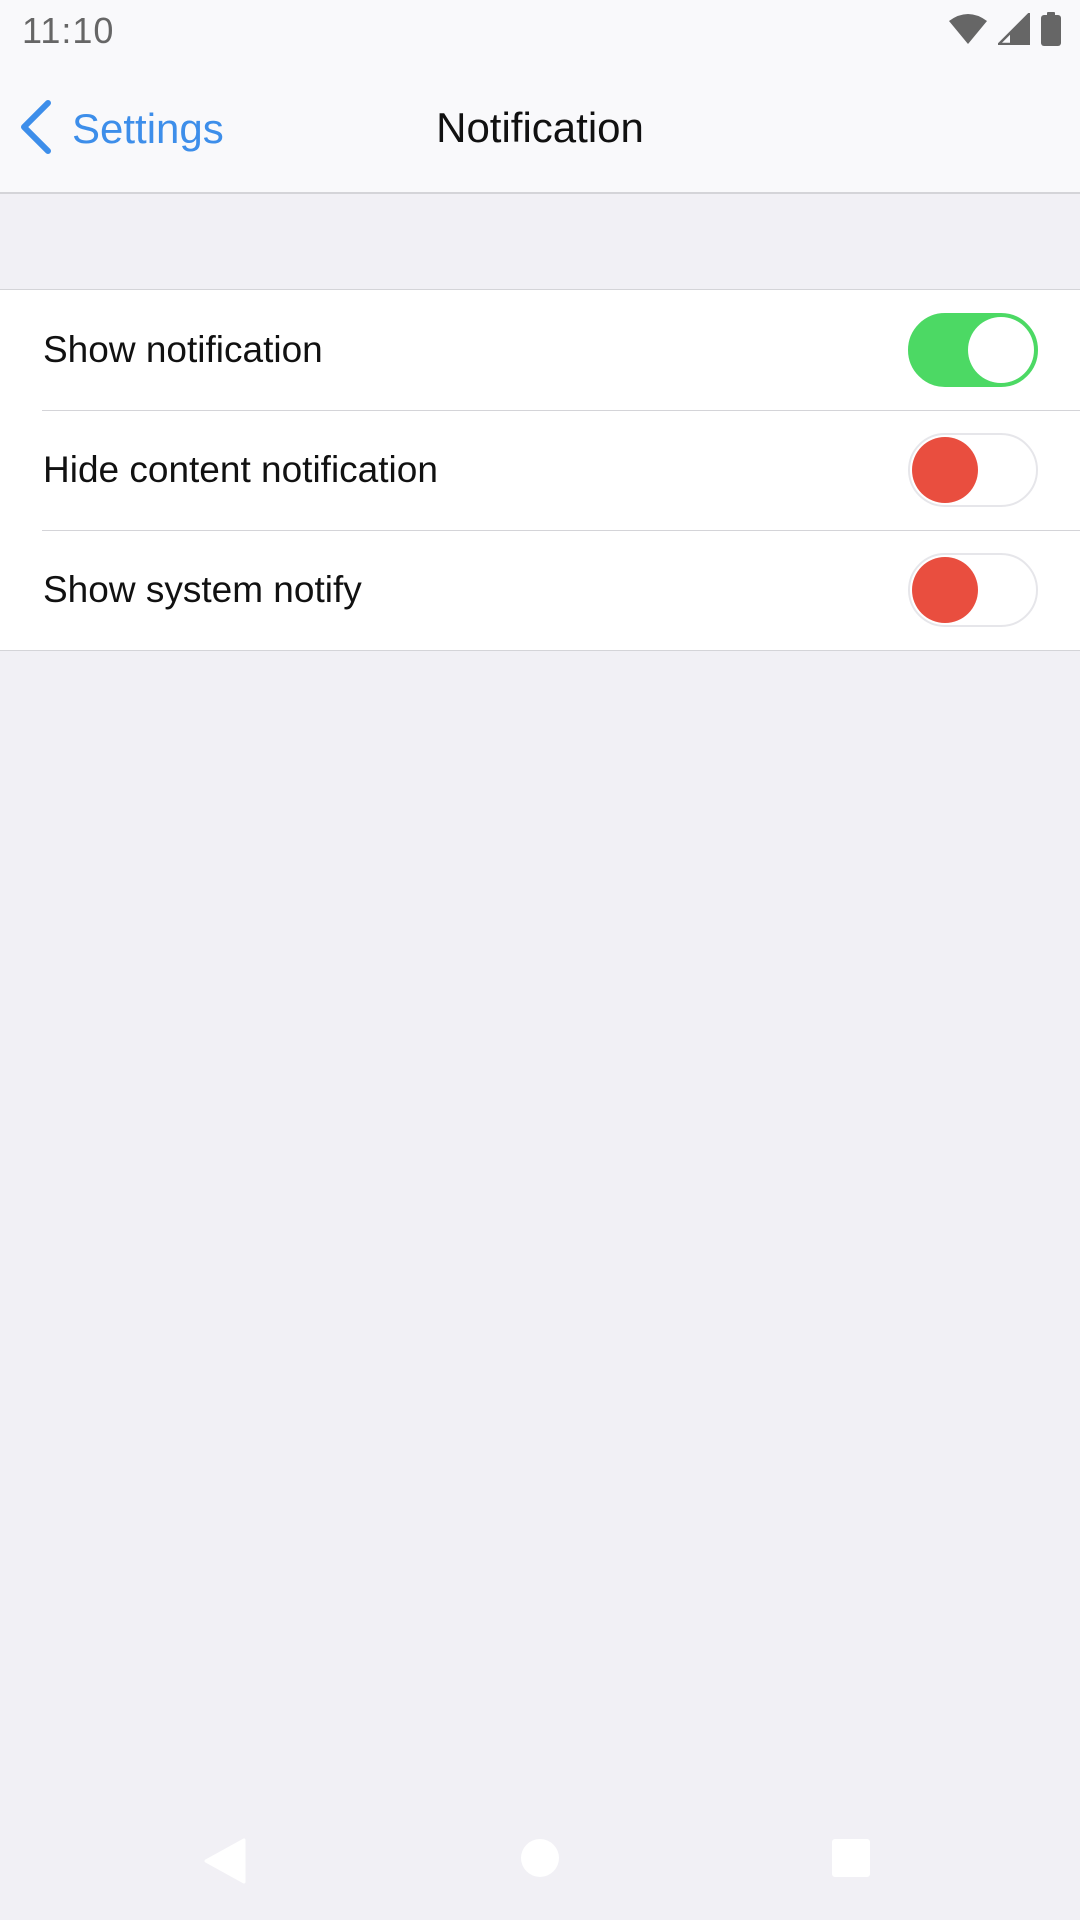 The width and height of the screenshot is (1080, 1920). I want to click on setting-row-show-notification: Show notification, so click(540, 350).